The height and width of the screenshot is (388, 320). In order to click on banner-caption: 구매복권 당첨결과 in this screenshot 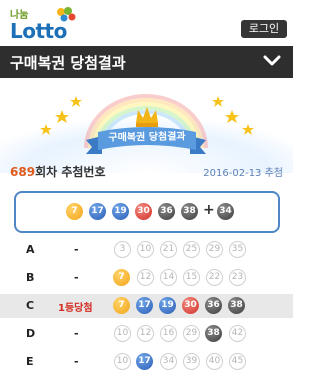, I will do `click(147, 137)`.